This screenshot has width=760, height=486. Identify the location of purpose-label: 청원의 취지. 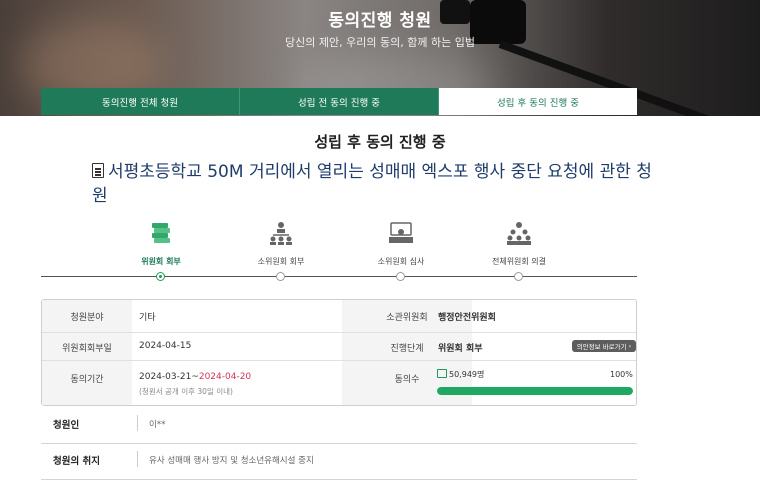
(77, 461).